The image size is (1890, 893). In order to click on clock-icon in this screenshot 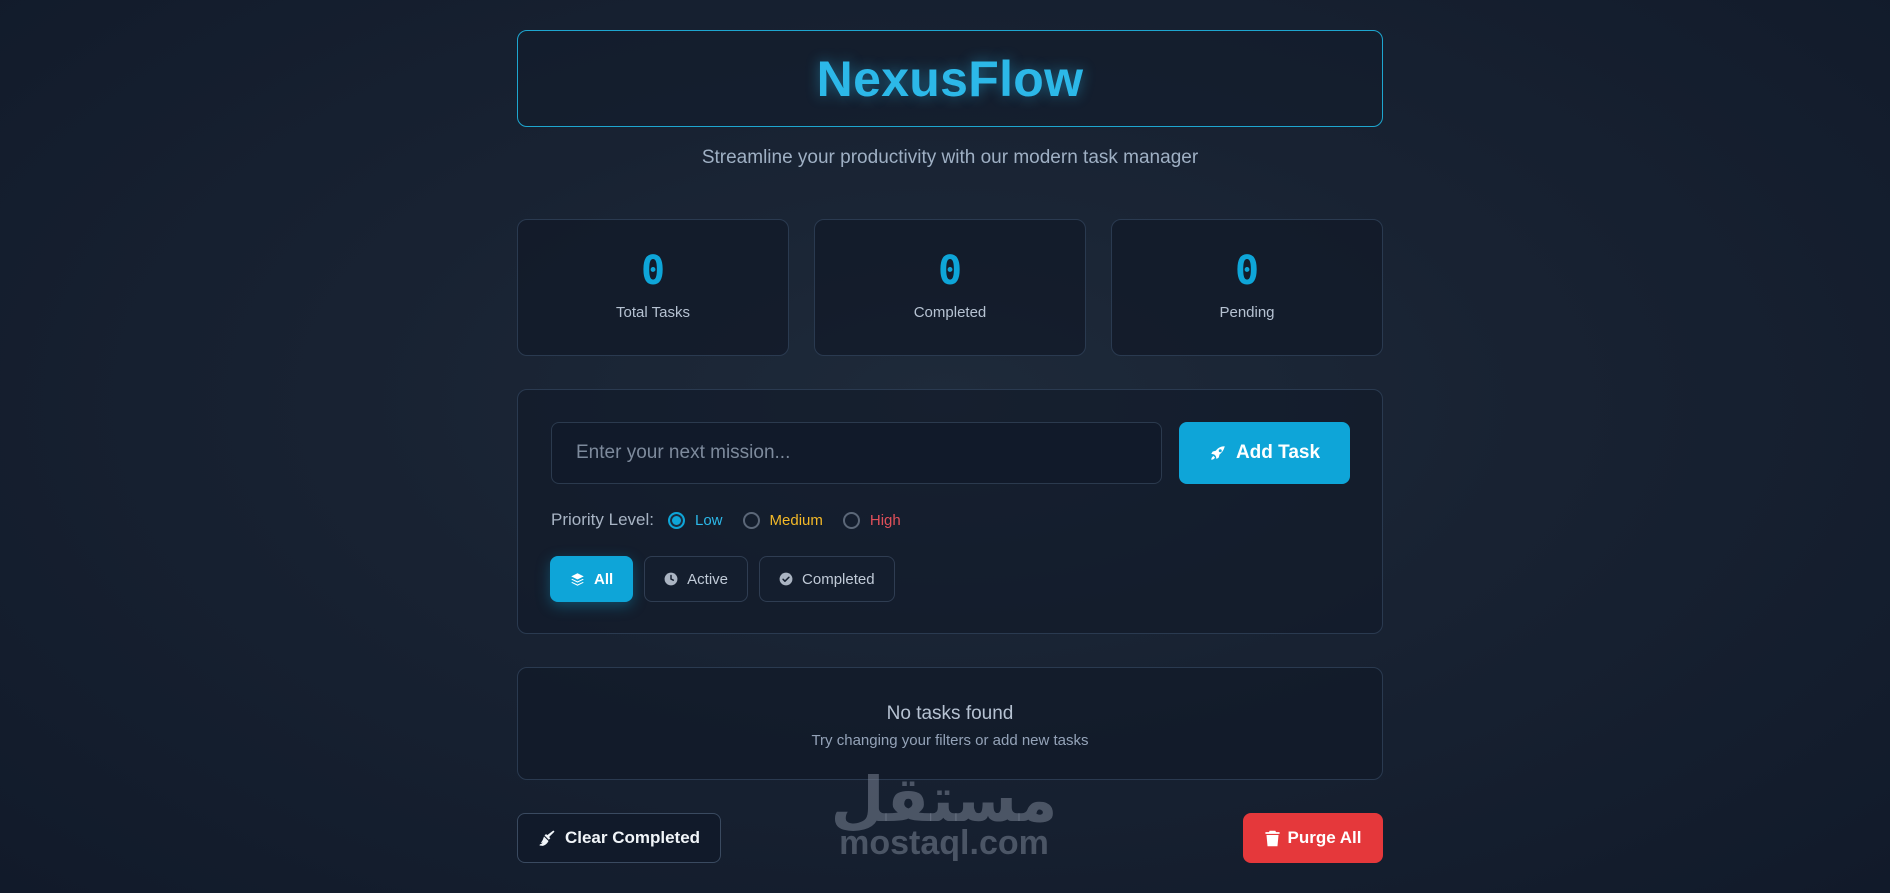, I will do `click(671, 579)`.